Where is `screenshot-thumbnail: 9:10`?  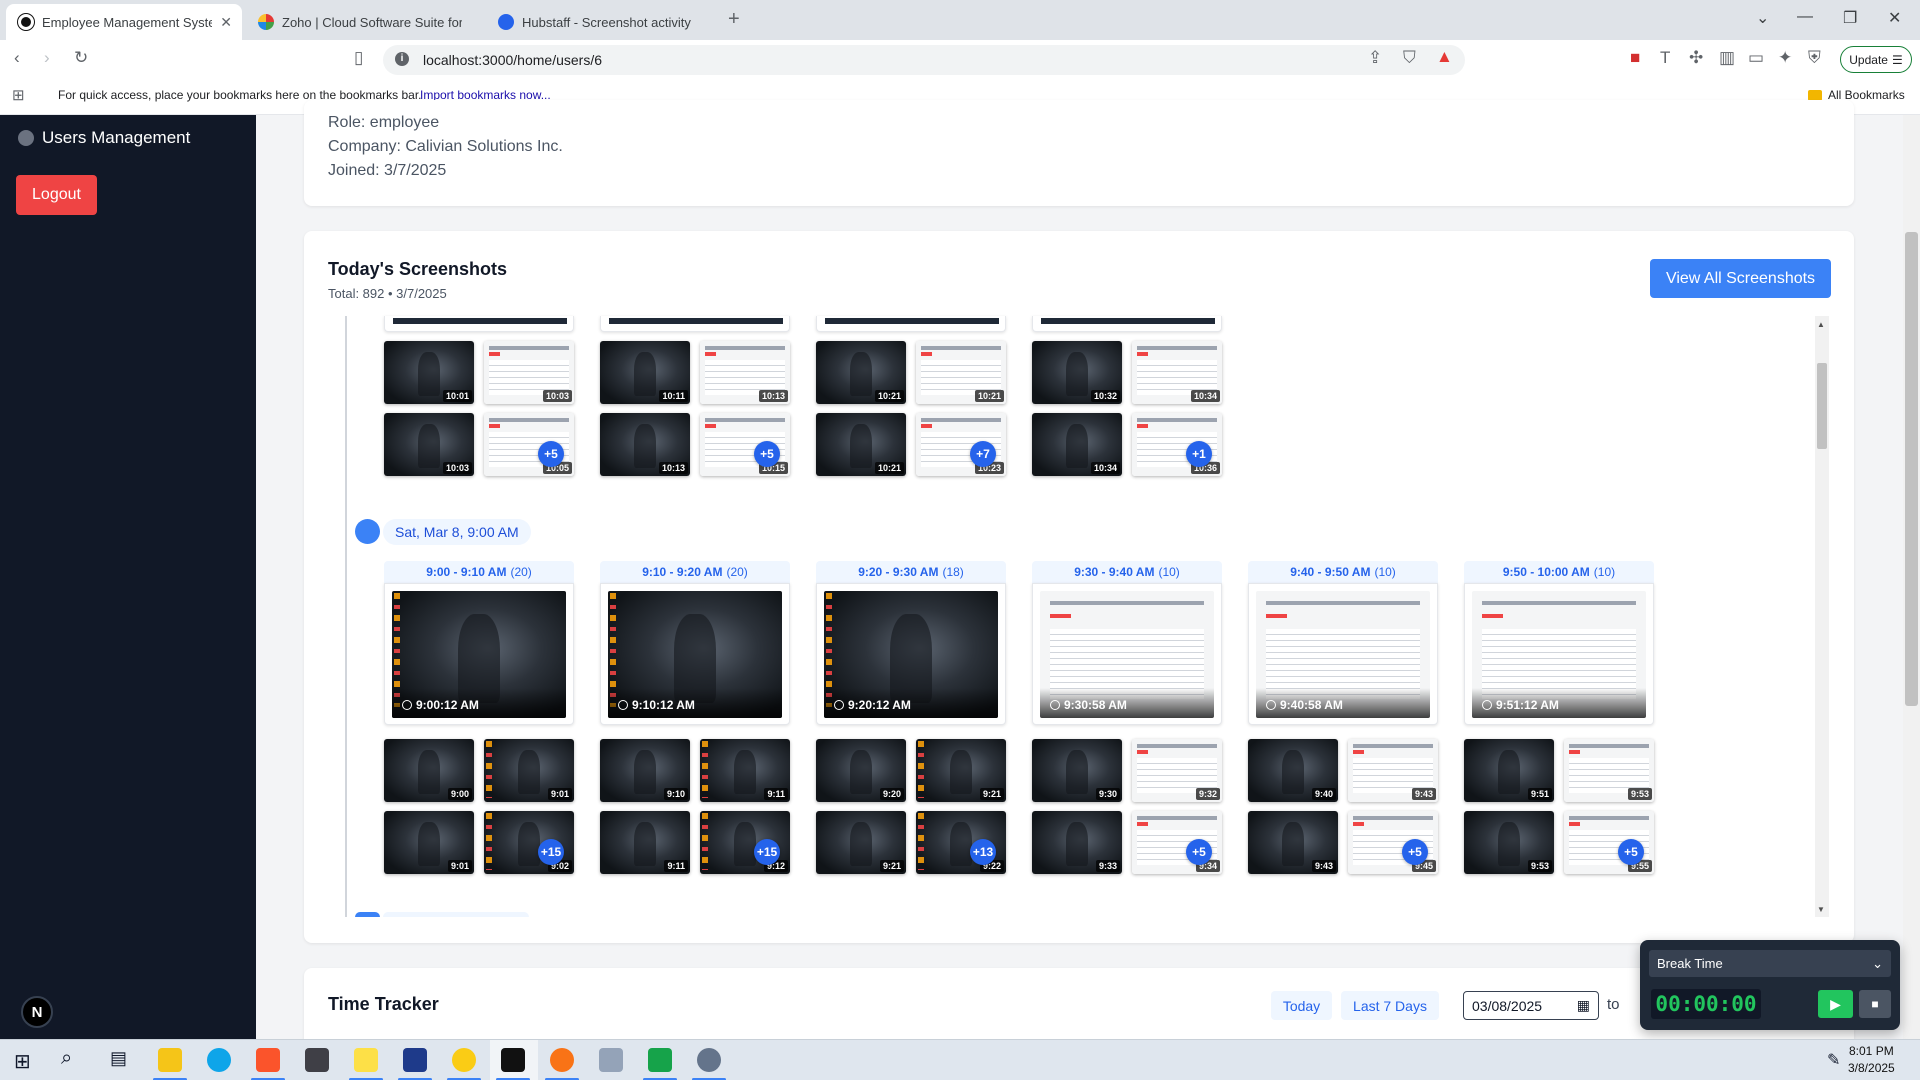 screenshot-thumbnail: 9:10 is located at coordinates (645, 770).